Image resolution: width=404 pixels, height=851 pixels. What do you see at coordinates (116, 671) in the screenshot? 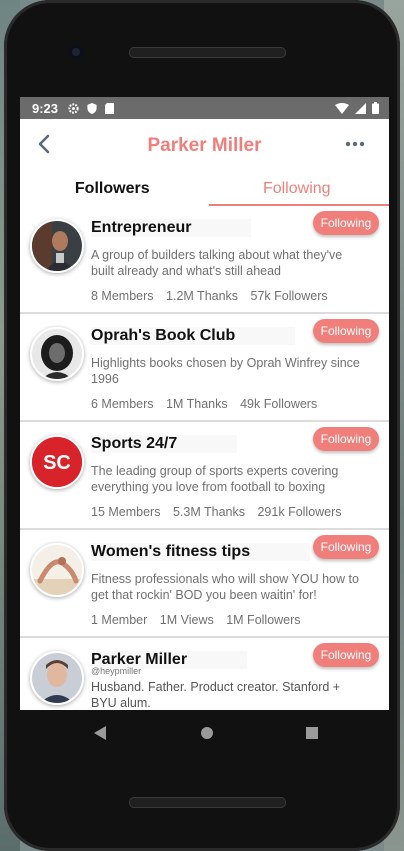
I see `user-handle: @heypmiller` at bounding box center [116, 671].